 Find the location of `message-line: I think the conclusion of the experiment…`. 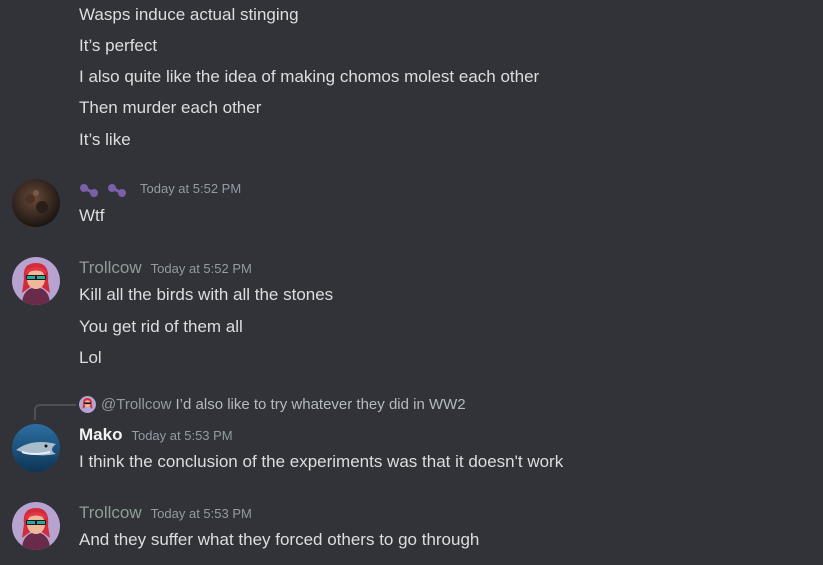

message-line: I think the conclusion of the experiment… is located at coordinates (321, 461).